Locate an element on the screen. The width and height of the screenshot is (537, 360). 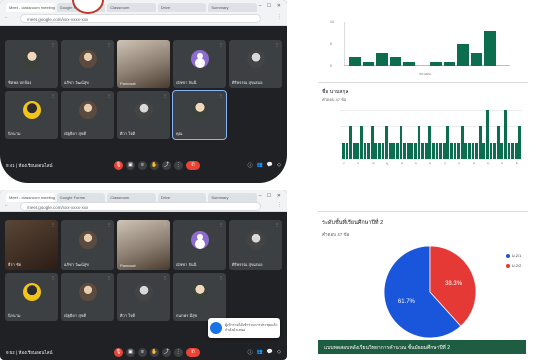
response-count: คำตอบ 47 ข้อ is located at coordinates (334, 99).